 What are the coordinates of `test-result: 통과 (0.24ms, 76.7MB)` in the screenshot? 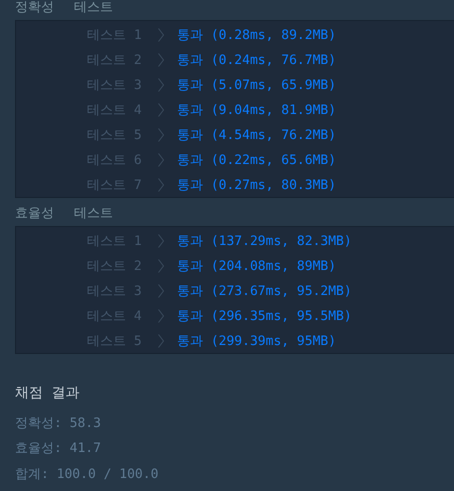 It's located at (256, 60).